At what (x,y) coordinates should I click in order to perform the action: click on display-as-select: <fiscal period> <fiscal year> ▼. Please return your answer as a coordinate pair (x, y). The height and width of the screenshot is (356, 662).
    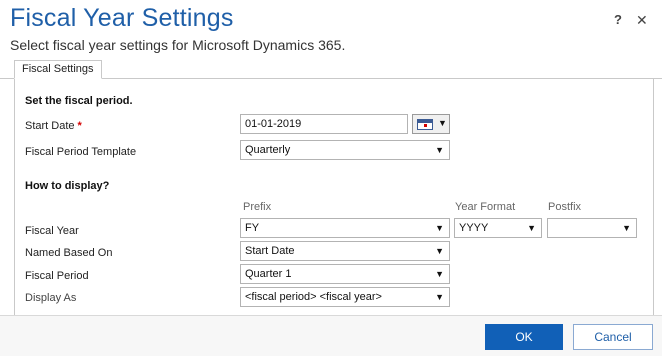
    Looking at the image, I should click on (345, 297).